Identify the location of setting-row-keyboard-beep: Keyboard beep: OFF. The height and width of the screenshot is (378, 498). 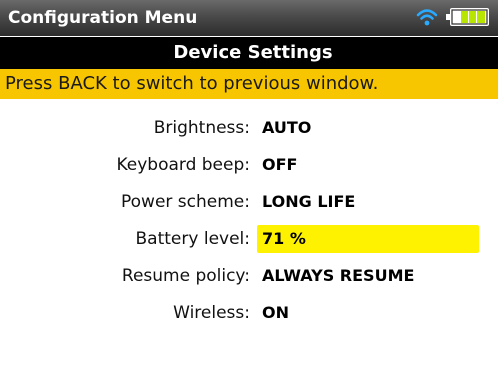
(249, 168).